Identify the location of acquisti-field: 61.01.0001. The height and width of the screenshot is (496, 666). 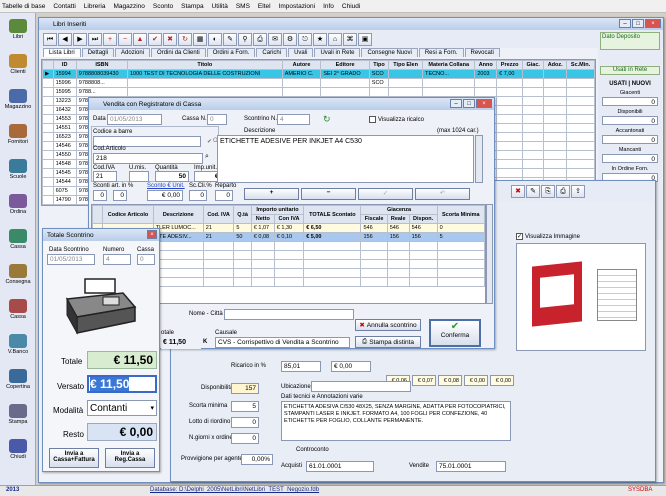
(340, 466).